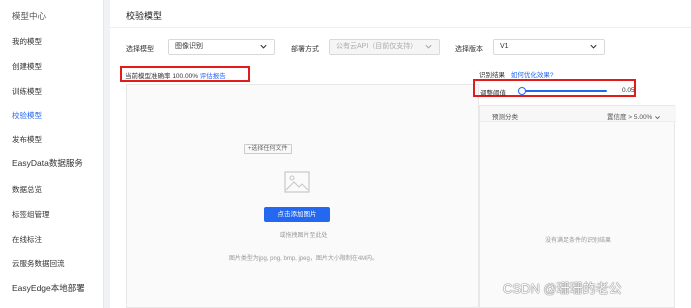 The image size is (691, 308). Describe the element at coordinates (400, 14) in the screenshot. I see `title-bar: 校验模型` at that location.